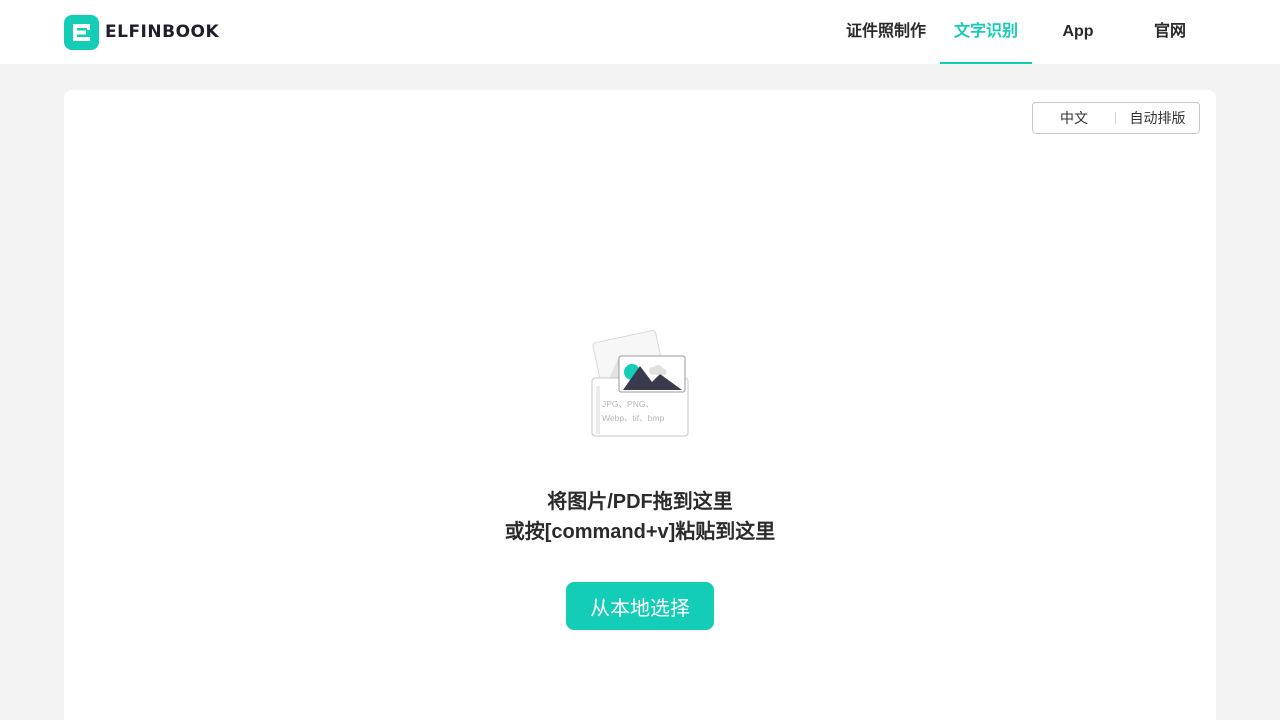  I want to click on nav-item-text-recognition: 文字识别, so click(986, 32).